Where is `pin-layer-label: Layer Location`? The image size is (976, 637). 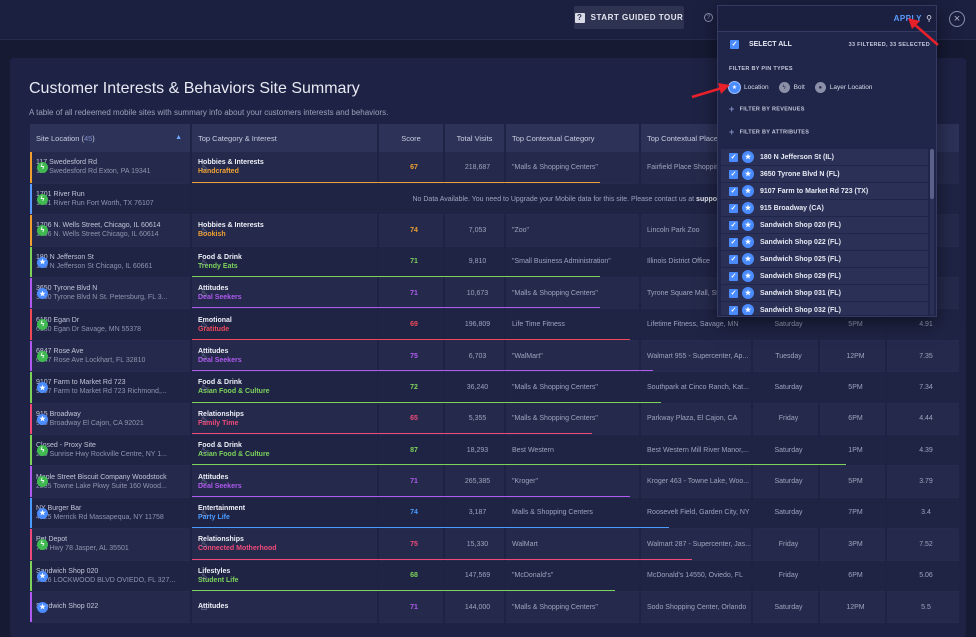
pin-layer-label: Layer Location is located at coordinates (851, 87).